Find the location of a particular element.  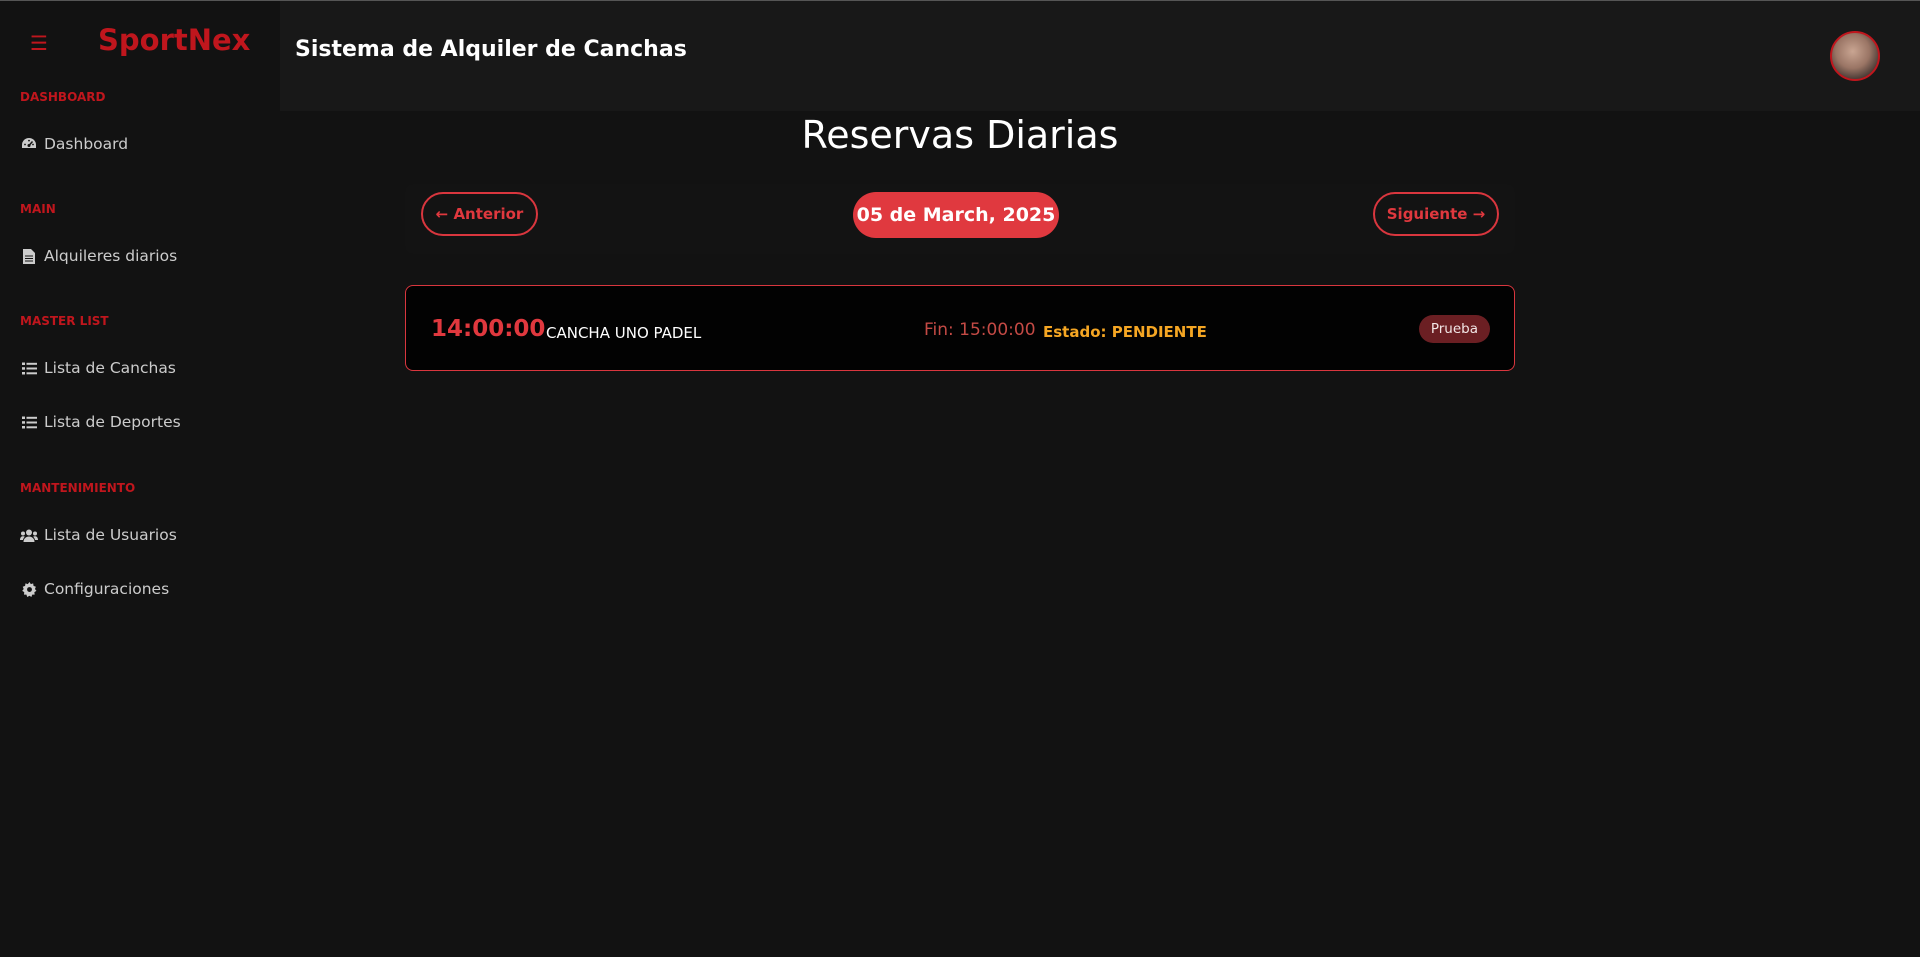

tachometer-icon is located at coordinates (29, 144).